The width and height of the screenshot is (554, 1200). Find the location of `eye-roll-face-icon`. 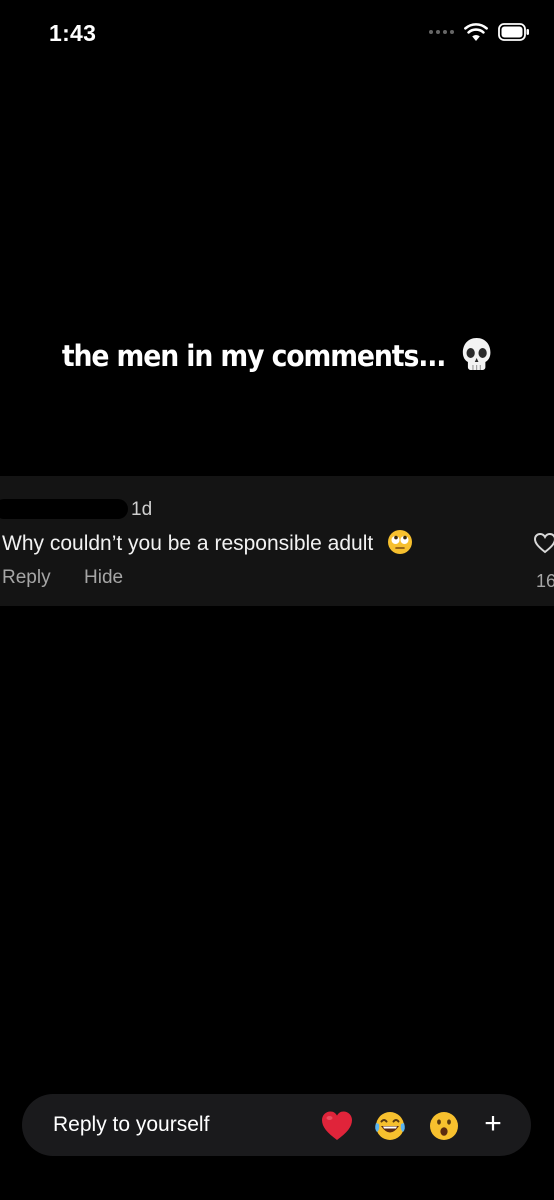

eye-roll-face-icon is located at coordinates (400, 545).